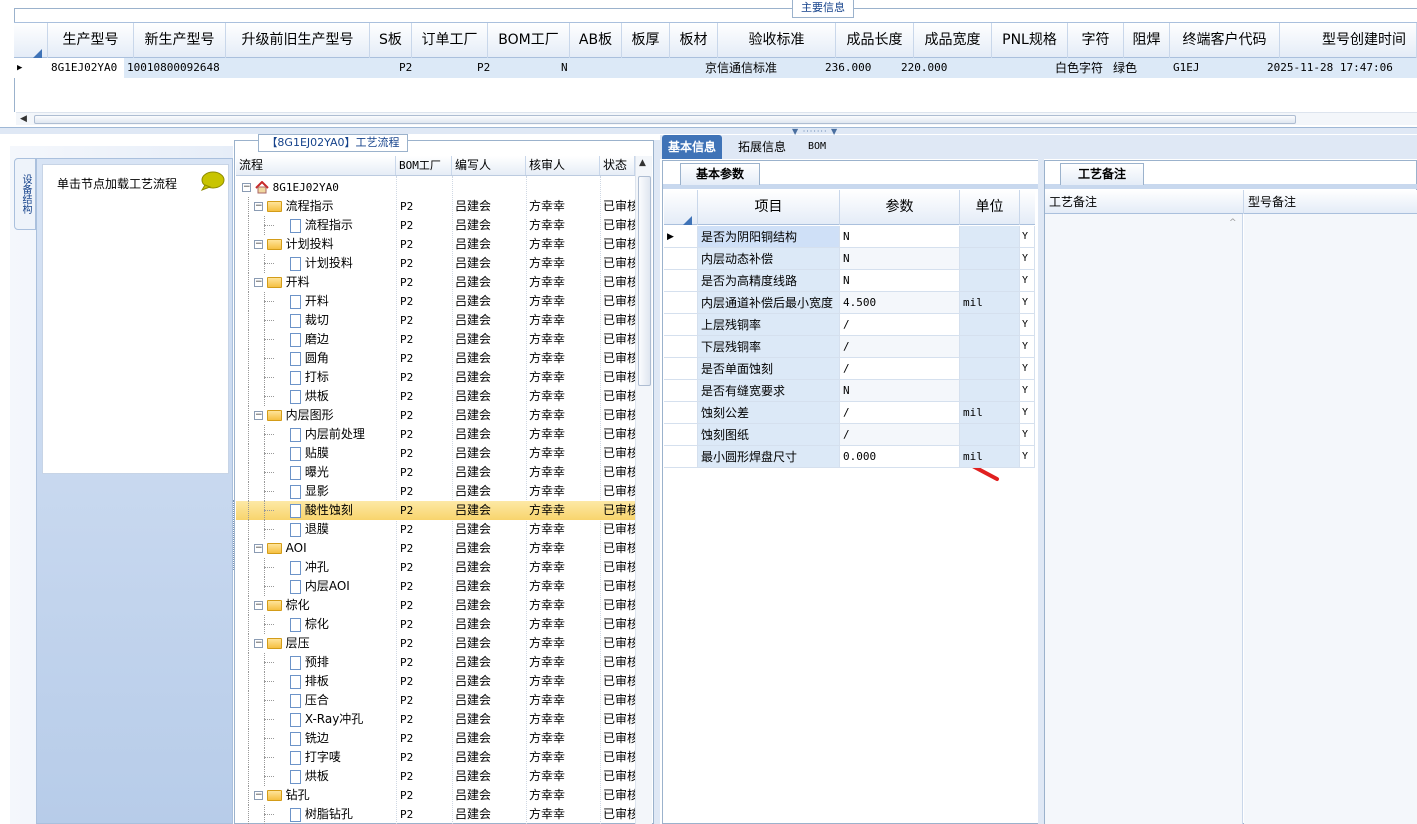 The width and height of the screenshot is (1417, 824). I want to click on column-header: 验收标准, so click(777, 40).